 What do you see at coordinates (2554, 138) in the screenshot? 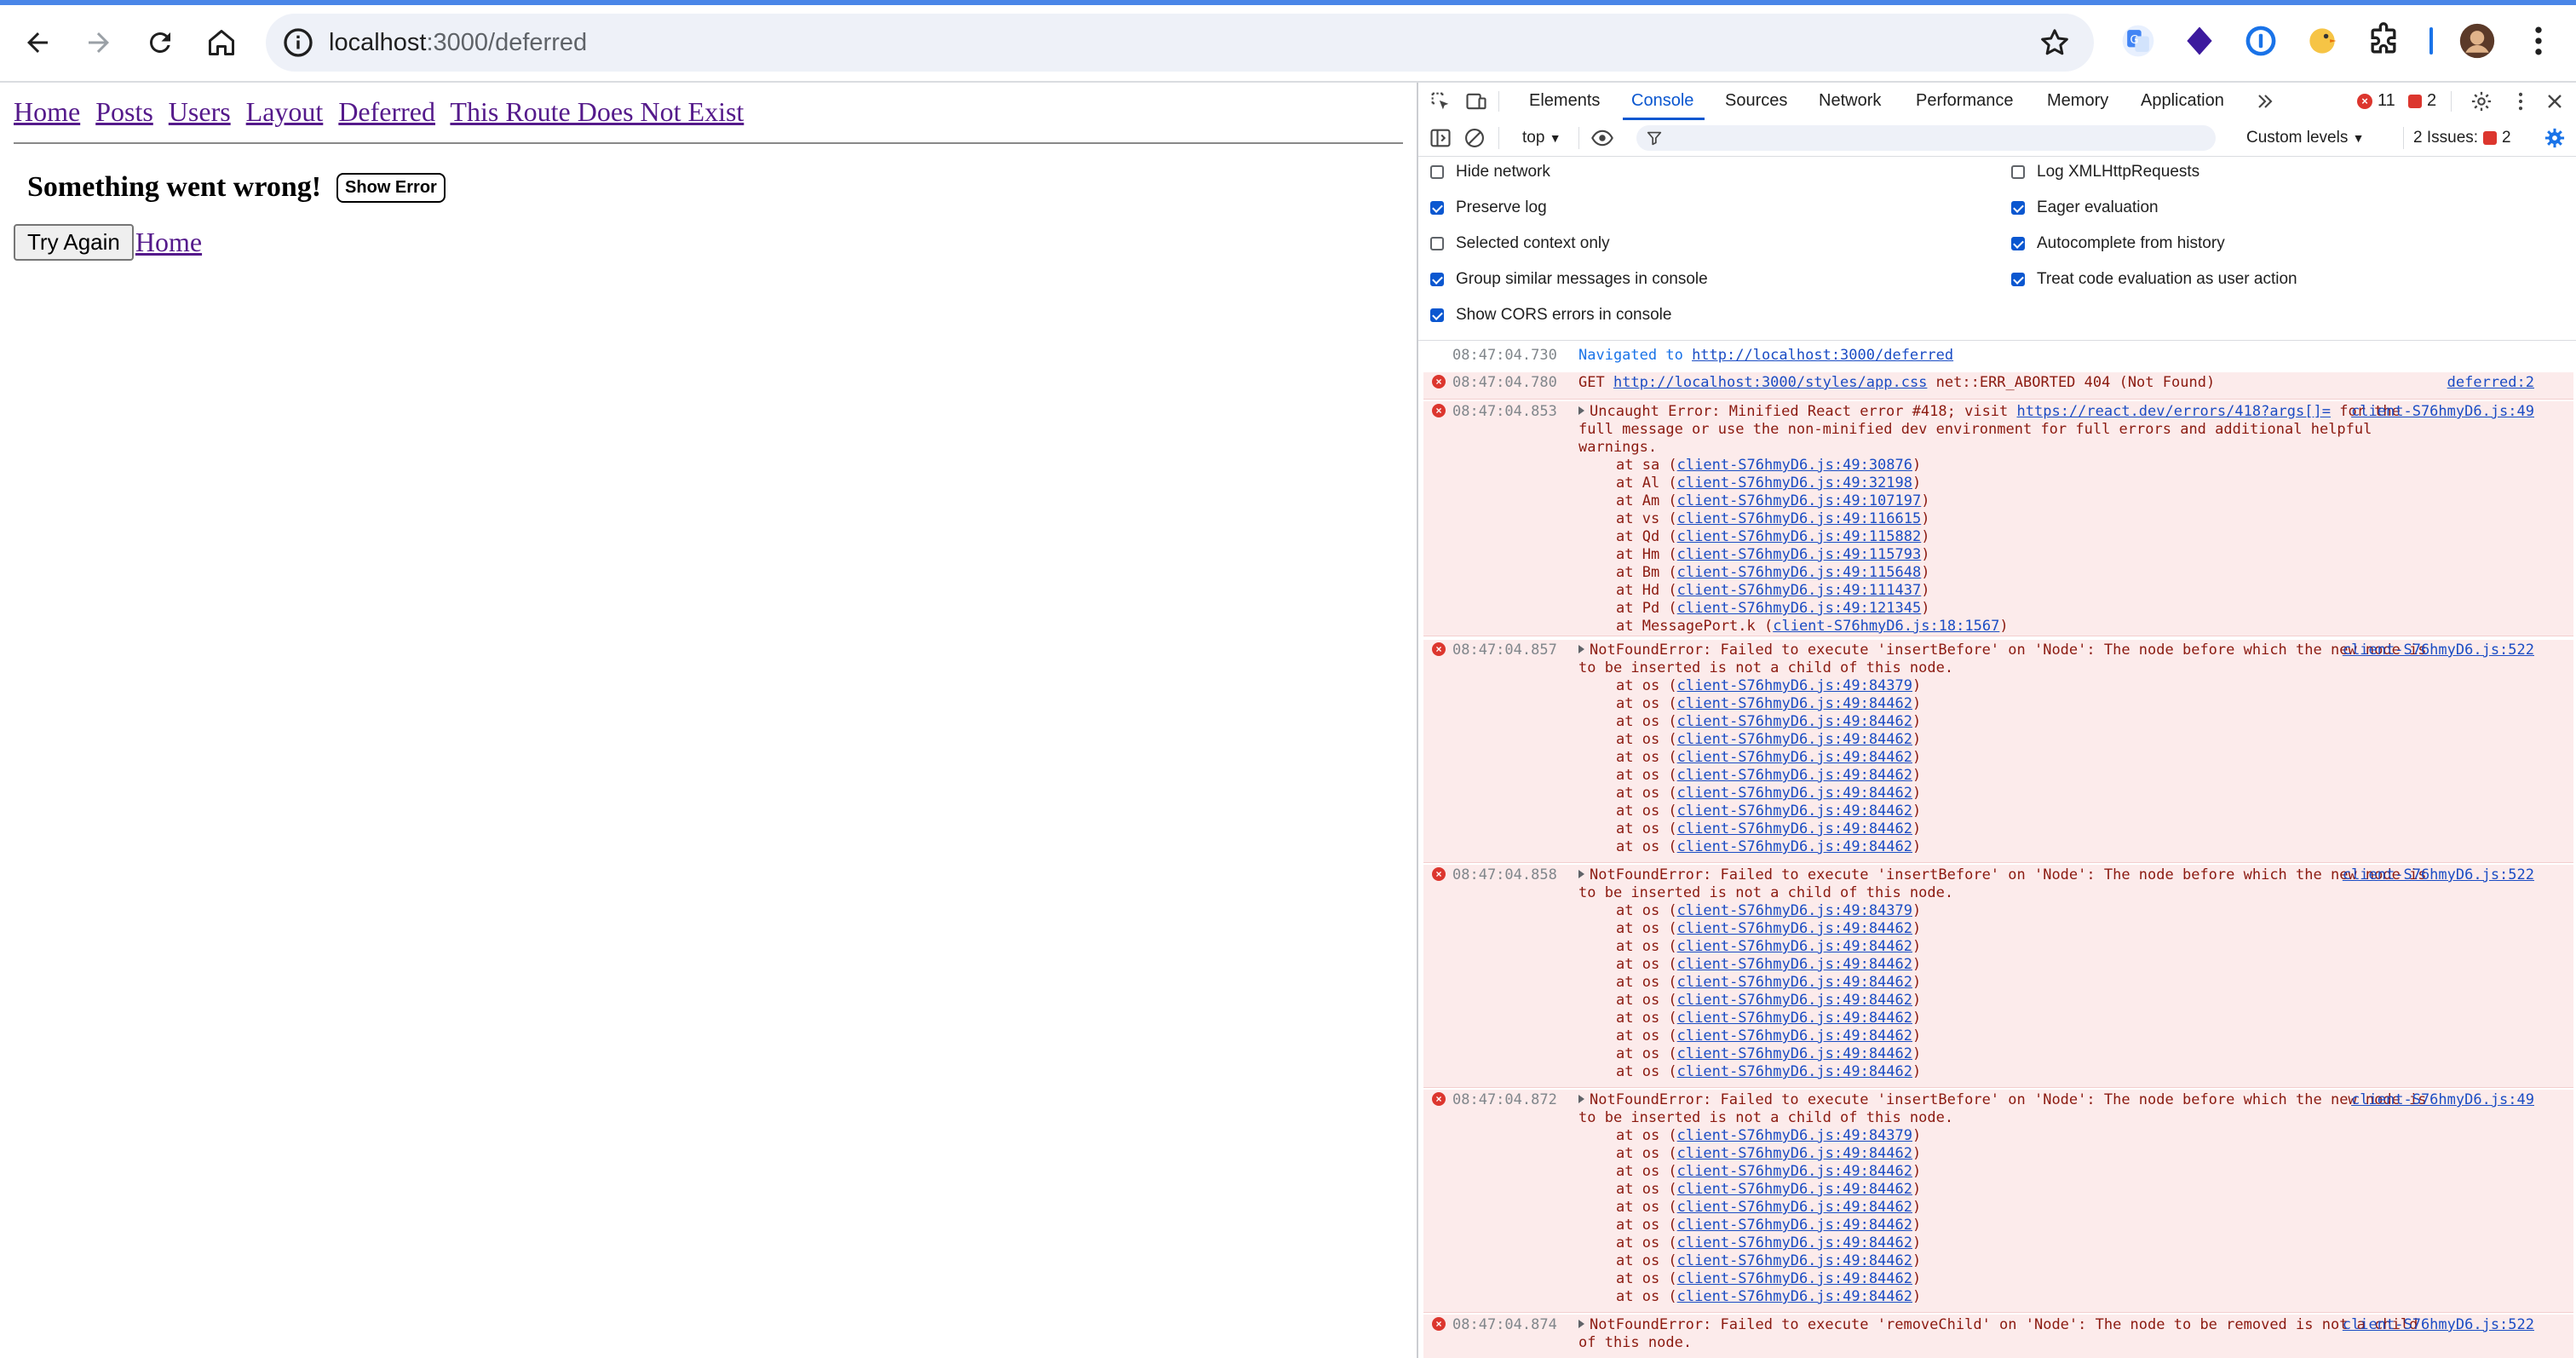
I see `console-settings-button` at bounding box center [2554, 138].